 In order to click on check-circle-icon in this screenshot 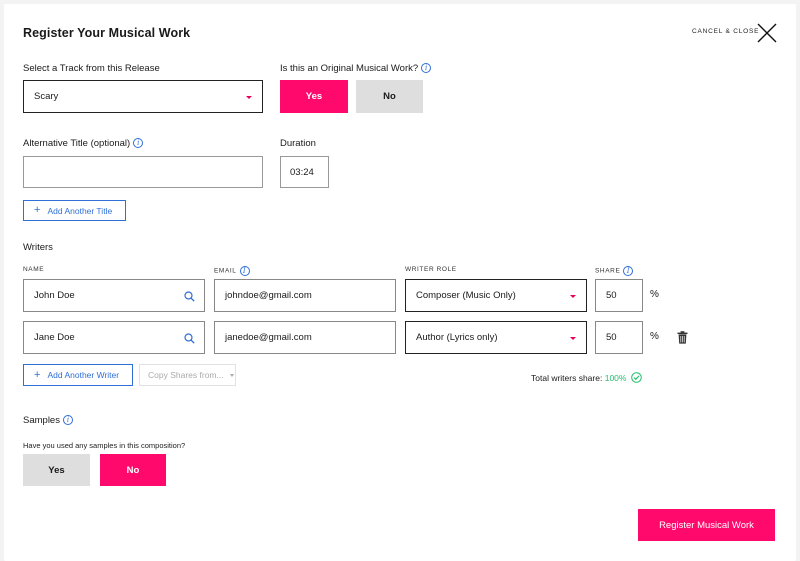, I will do `click(637, 377)`.